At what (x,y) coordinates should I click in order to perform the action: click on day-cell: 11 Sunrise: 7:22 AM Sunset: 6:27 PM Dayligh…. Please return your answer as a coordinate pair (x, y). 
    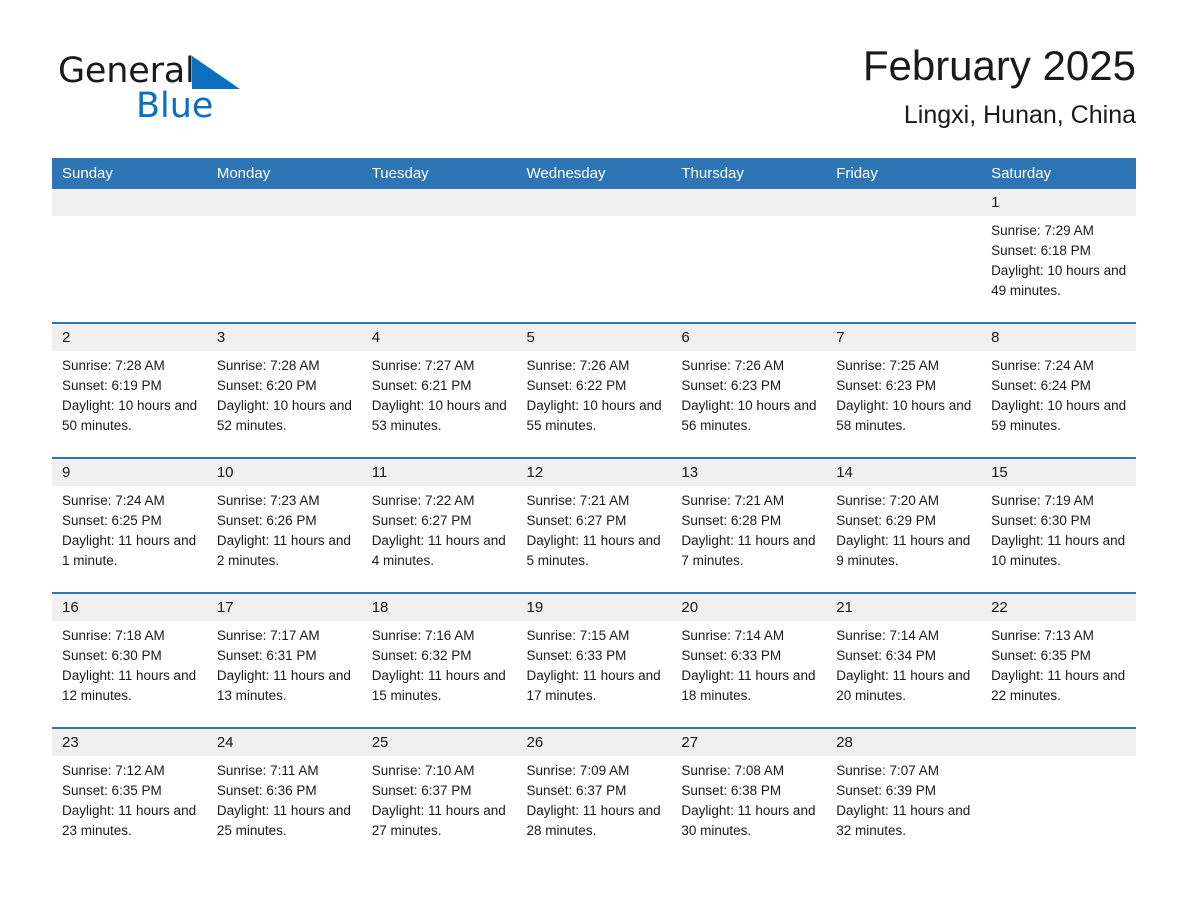
    Looking at the image, I should click on (439, 525).